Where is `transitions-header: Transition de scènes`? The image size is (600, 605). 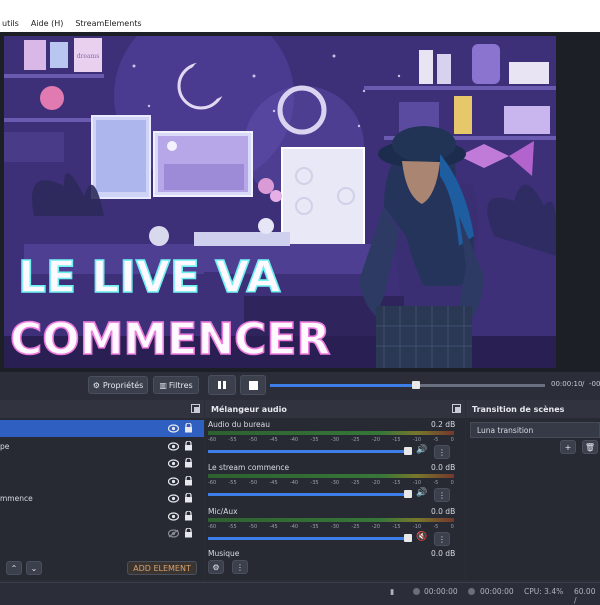 transitions-header: Transition de scènes is located at coordinates (533, 409).